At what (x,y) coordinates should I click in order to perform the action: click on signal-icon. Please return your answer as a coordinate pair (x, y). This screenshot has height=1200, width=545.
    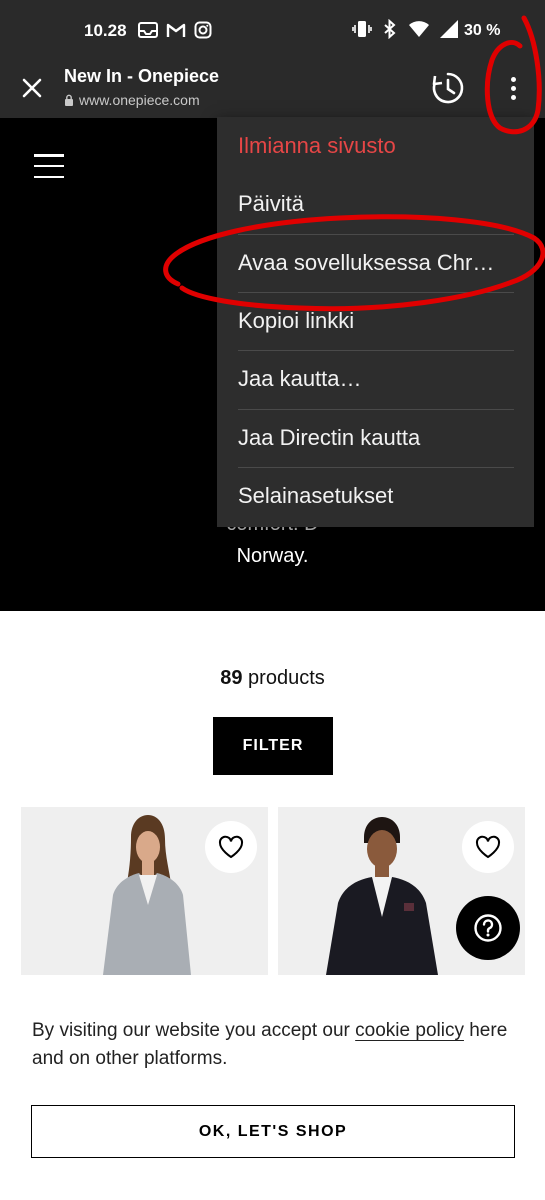
    Looking at the image, I should click on (449, 29).